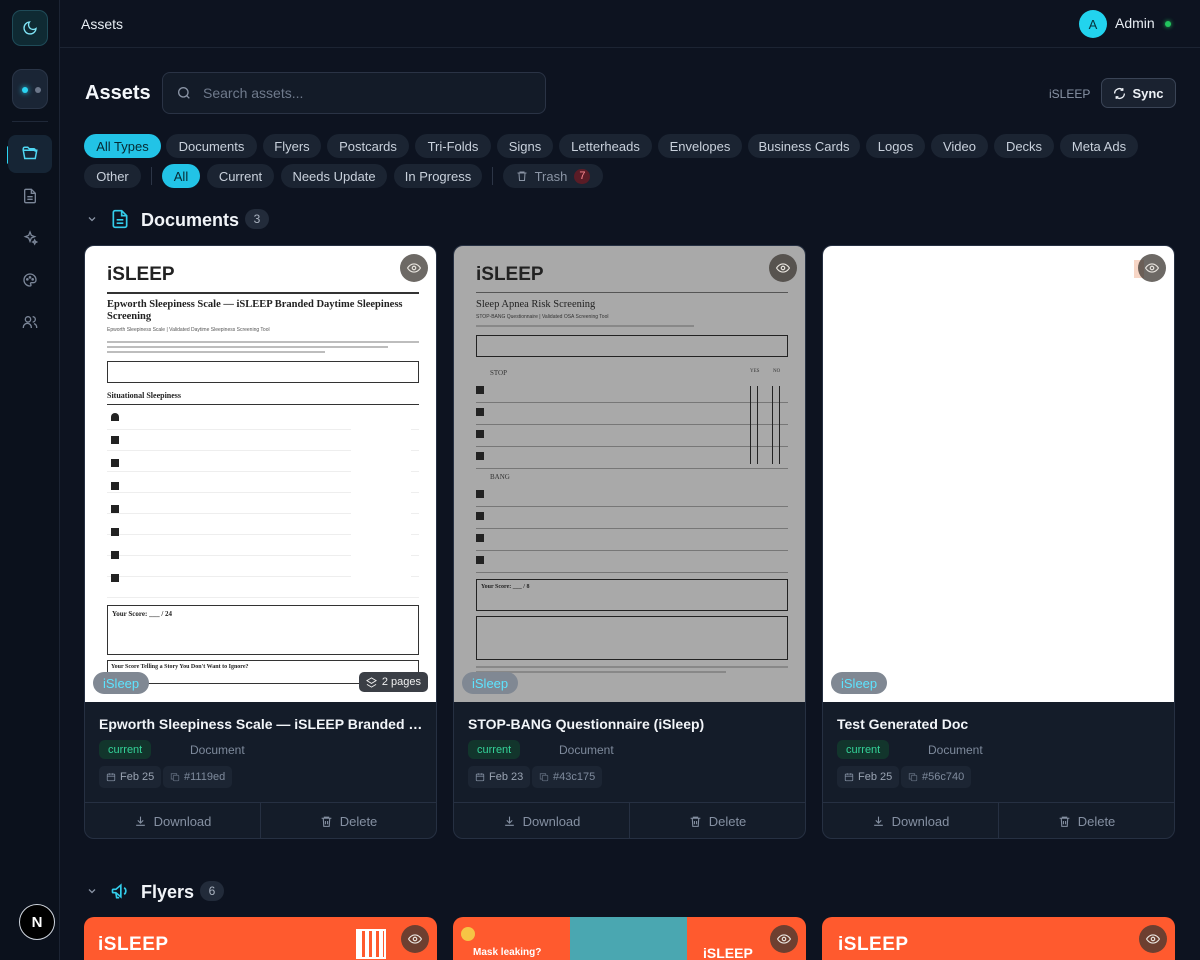  What do you see at coordinates (30, 154) in the screenshot?
I see `sidebar-item-assets` at bounding box center [30, 154].